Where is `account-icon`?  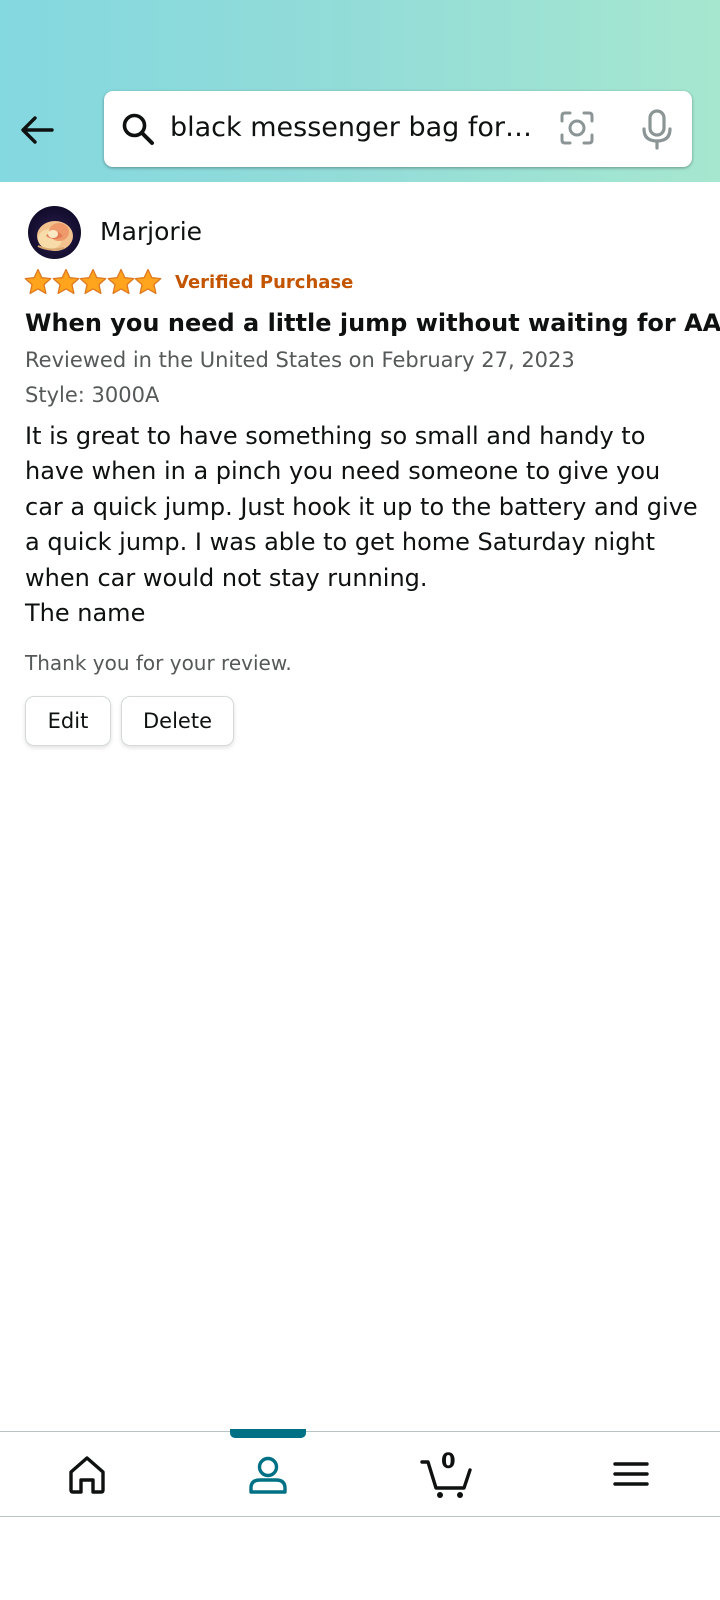
account-icon is located at coordinates (268, 1475).